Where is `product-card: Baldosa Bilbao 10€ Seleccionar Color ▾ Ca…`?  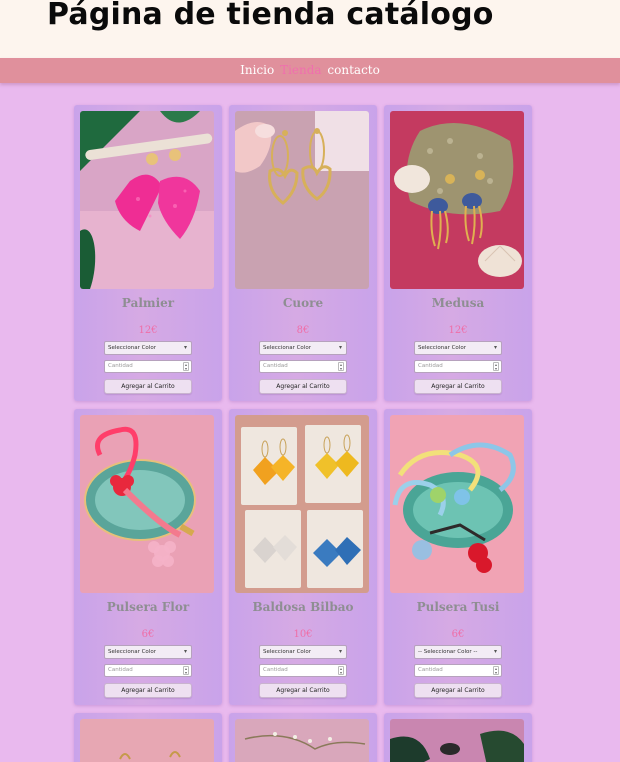
product-card: Baldosa Bilbao 10€ Seleccionar Color ▾ Ca… is located at coordinates (303, 557).